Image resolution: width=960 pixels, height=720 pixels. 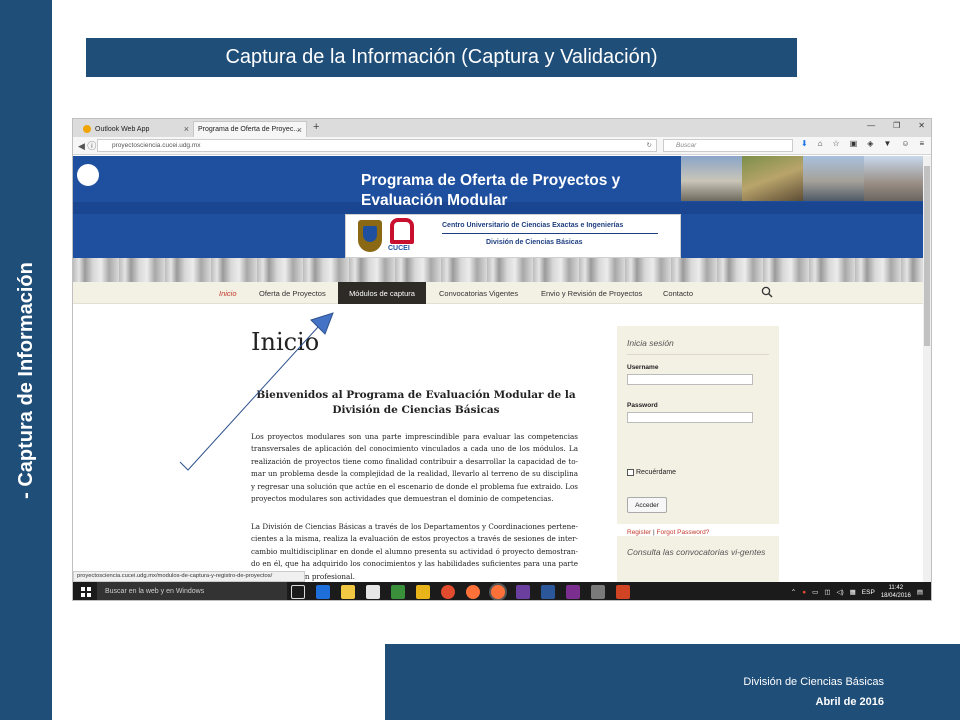 What do you see at coordinates (896, 592) in the screenshot?
I see `clock: 11:42 18/04/2016` at bounding box center [896, 592].